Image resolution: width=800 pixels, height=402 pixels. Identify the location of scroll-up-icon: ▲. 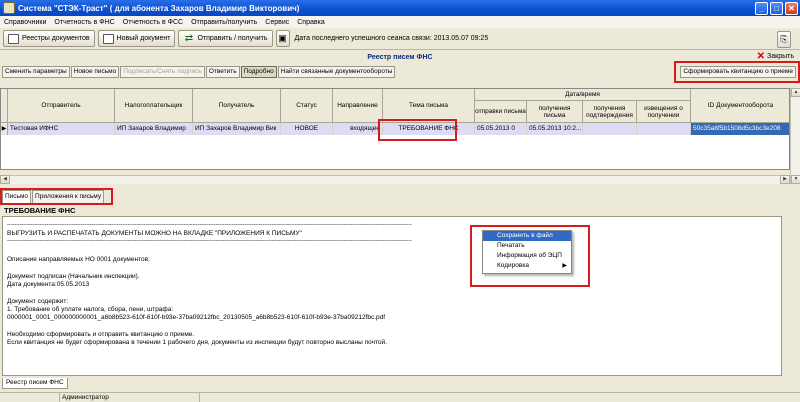
(795, 92).